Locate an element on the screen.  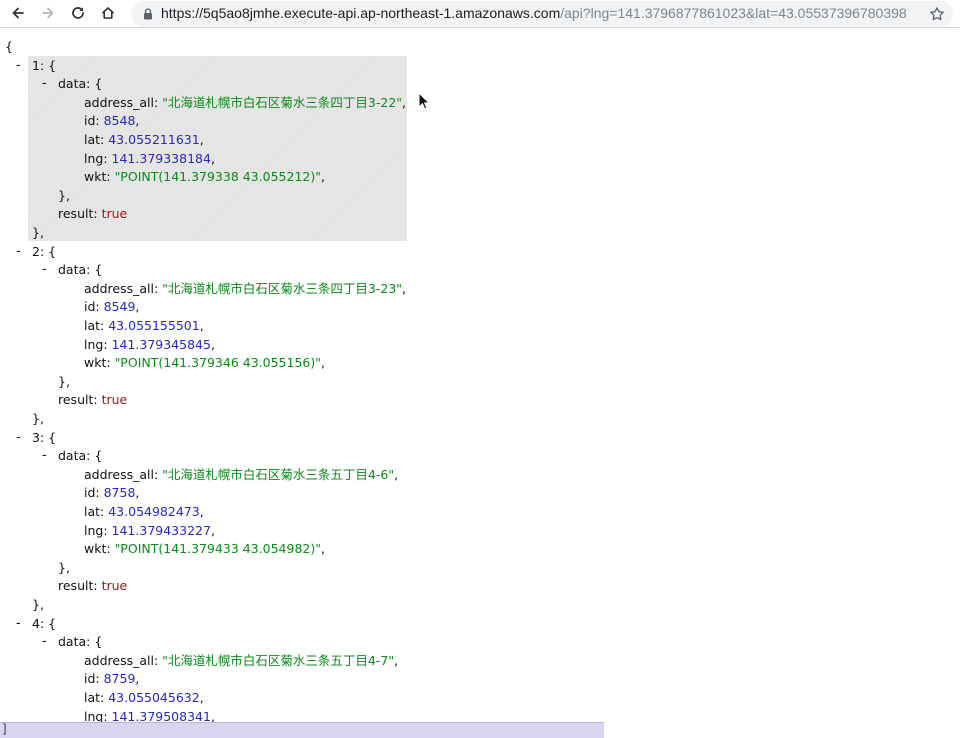
star-icon is located at coordinates (937, 14).